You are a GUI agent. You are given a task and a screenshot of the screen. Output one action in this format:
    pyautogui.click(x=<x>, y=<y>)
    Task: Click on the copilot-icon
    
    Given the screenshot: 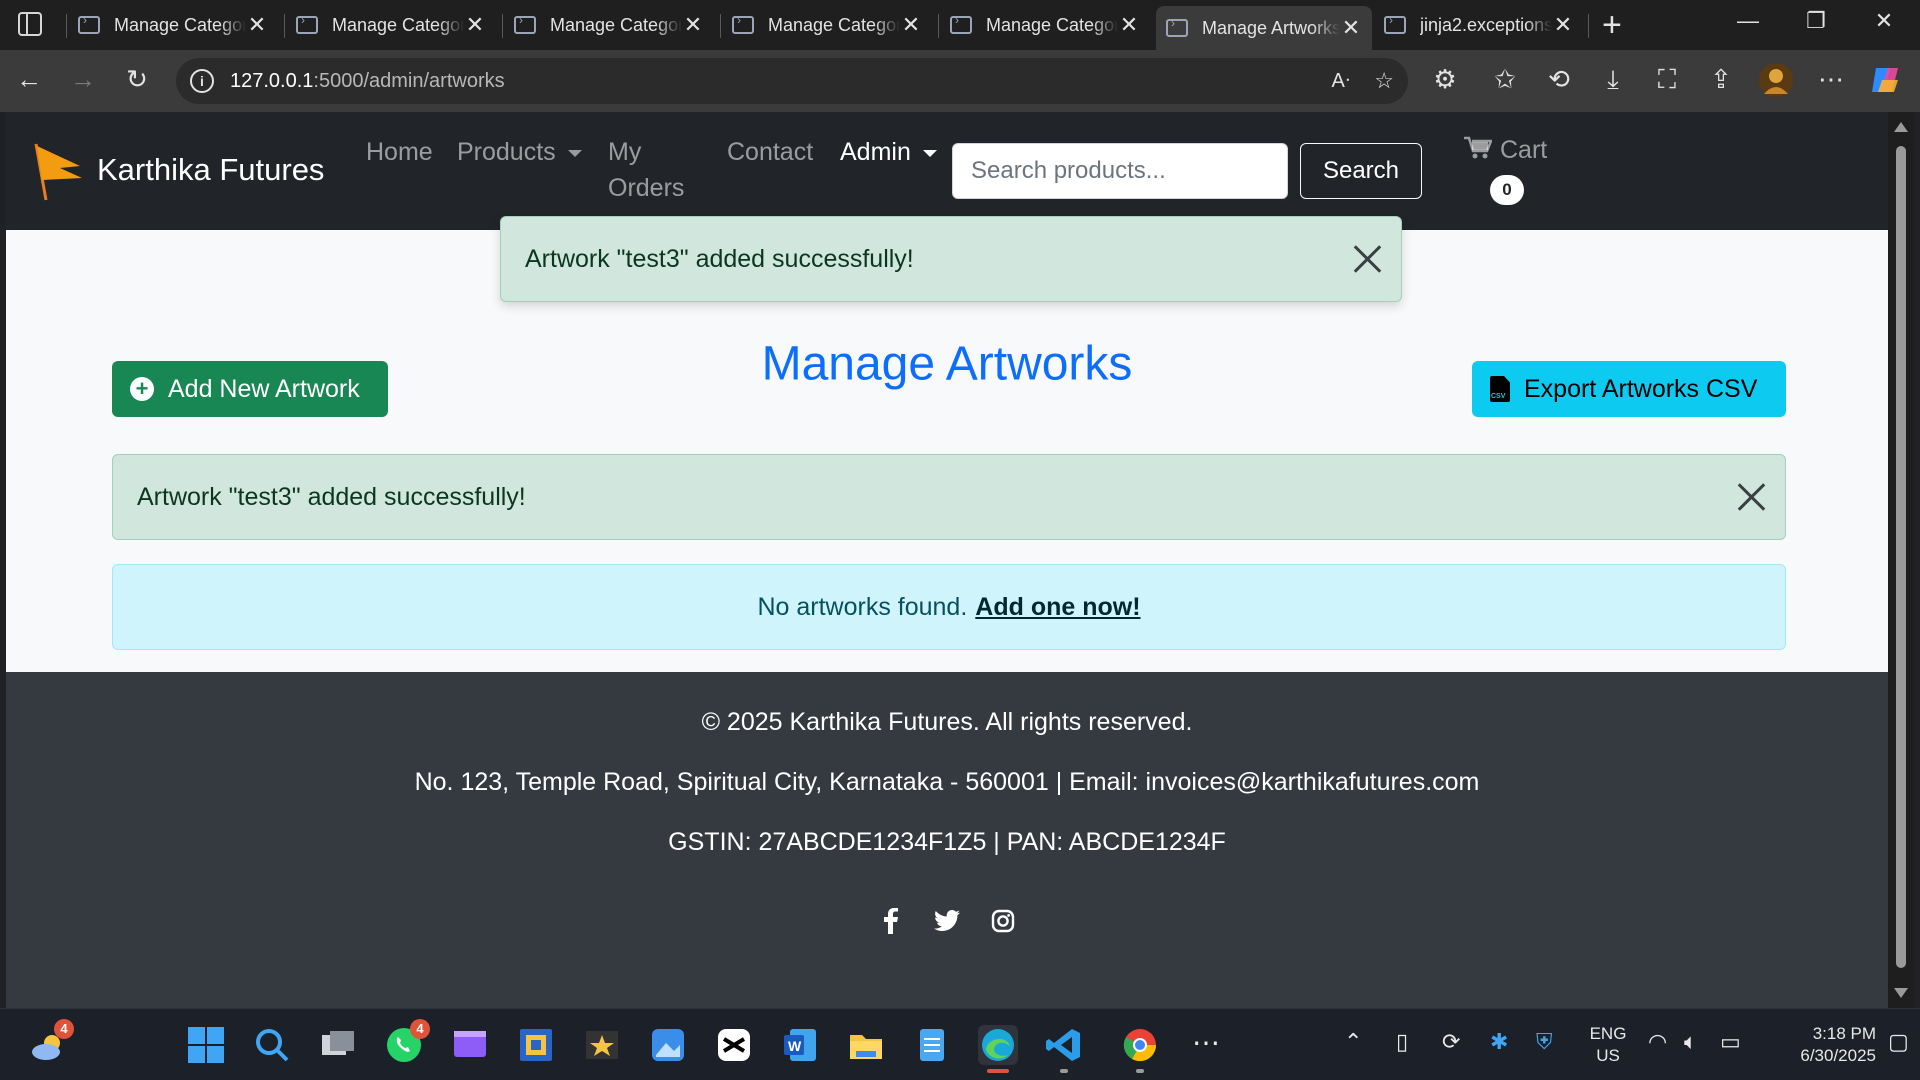 What is the action you would take?
    pyautogui.click(x=1885, y=83)
    